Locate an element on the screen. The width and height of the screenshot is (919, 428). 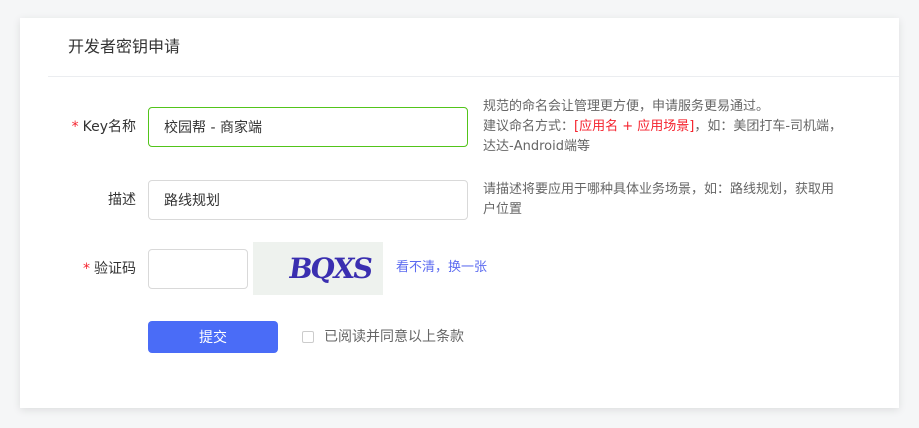
description-label: 描述 is located at coordinates (68, 200).